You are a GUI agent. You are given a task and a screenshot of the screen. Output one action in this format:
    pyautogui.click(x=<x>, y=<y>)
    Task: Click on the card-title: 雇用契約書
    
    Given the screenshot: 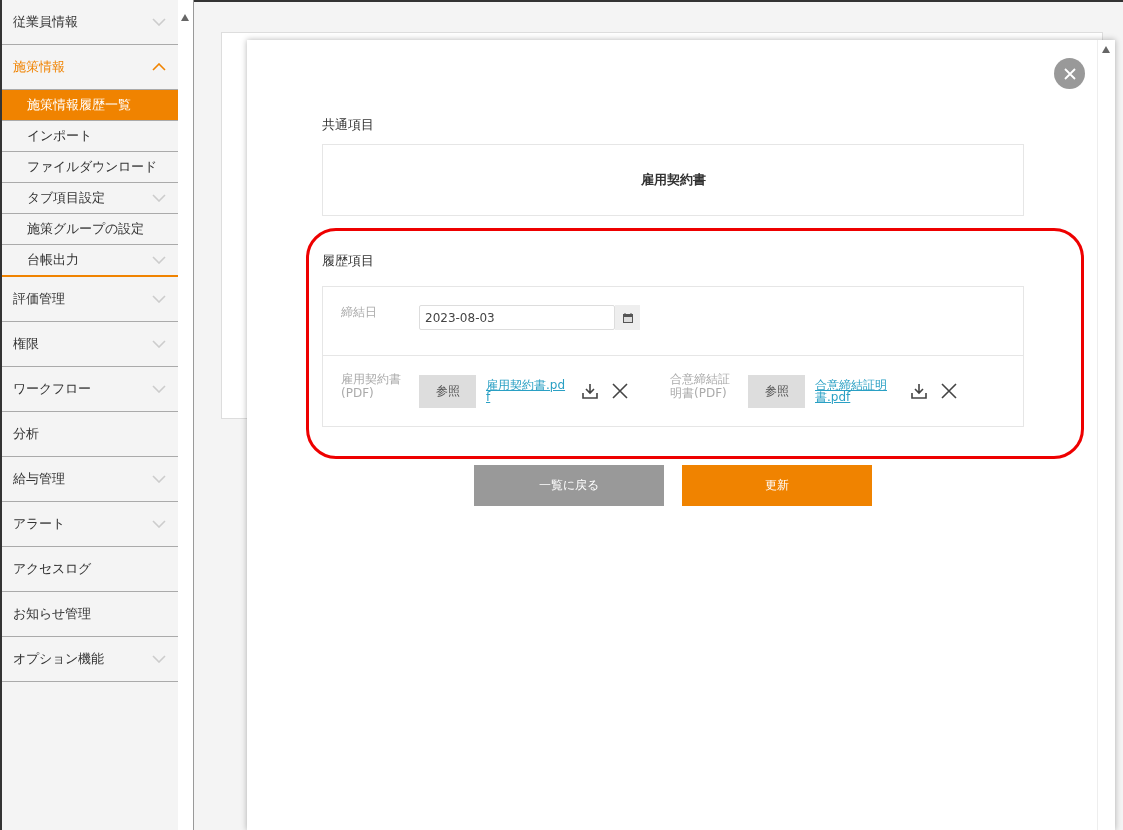 What is the action you would take?
    pyautogui.click(x=673, y=180)
    